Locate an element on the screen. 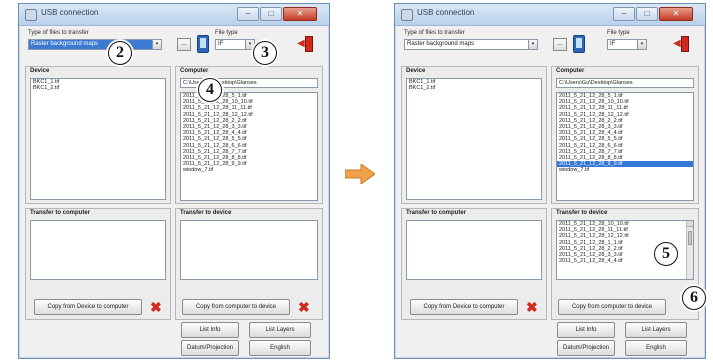 The height and width of the screenshot is (362, 713). callout-3: 3 is located at coordinates (265, 53).